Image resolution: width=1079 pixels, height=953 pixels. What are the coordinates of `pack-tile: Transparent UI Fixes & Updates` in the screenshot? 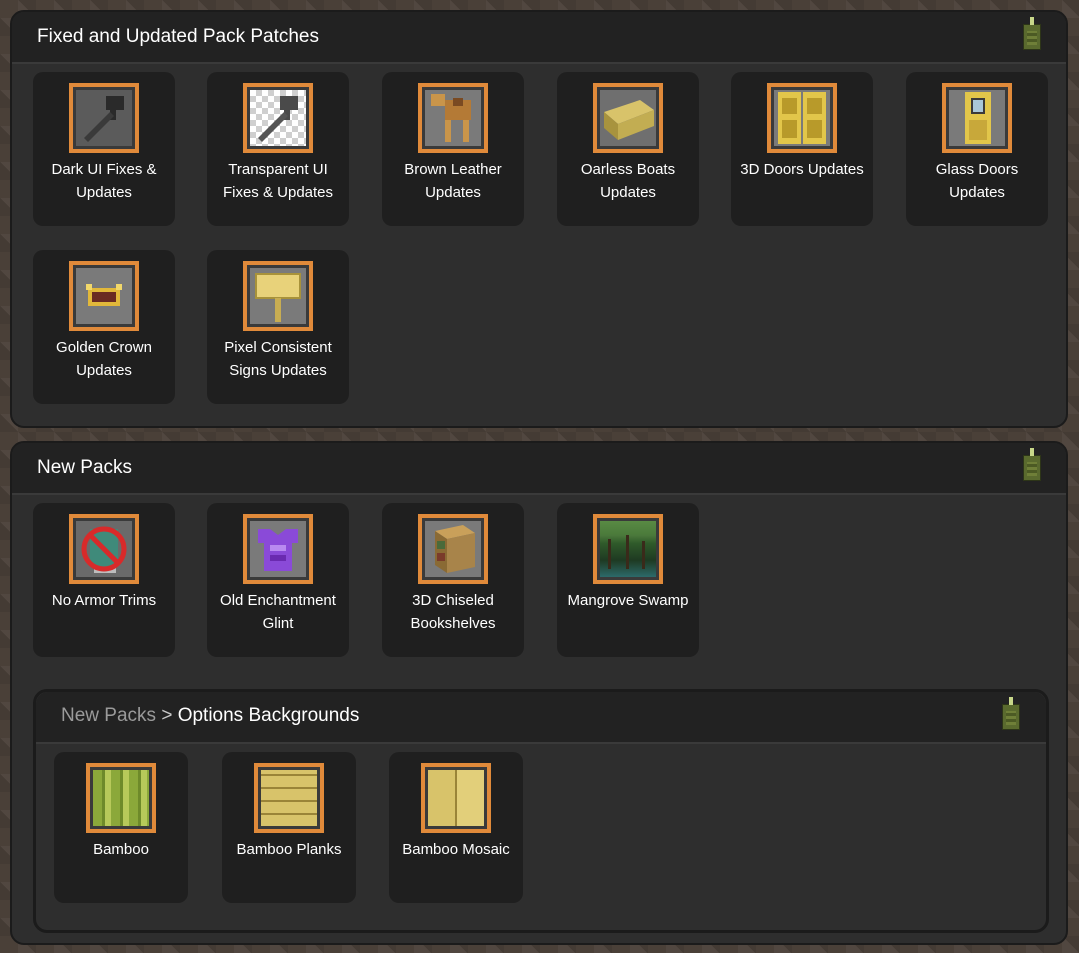 It's located at (278, 149).